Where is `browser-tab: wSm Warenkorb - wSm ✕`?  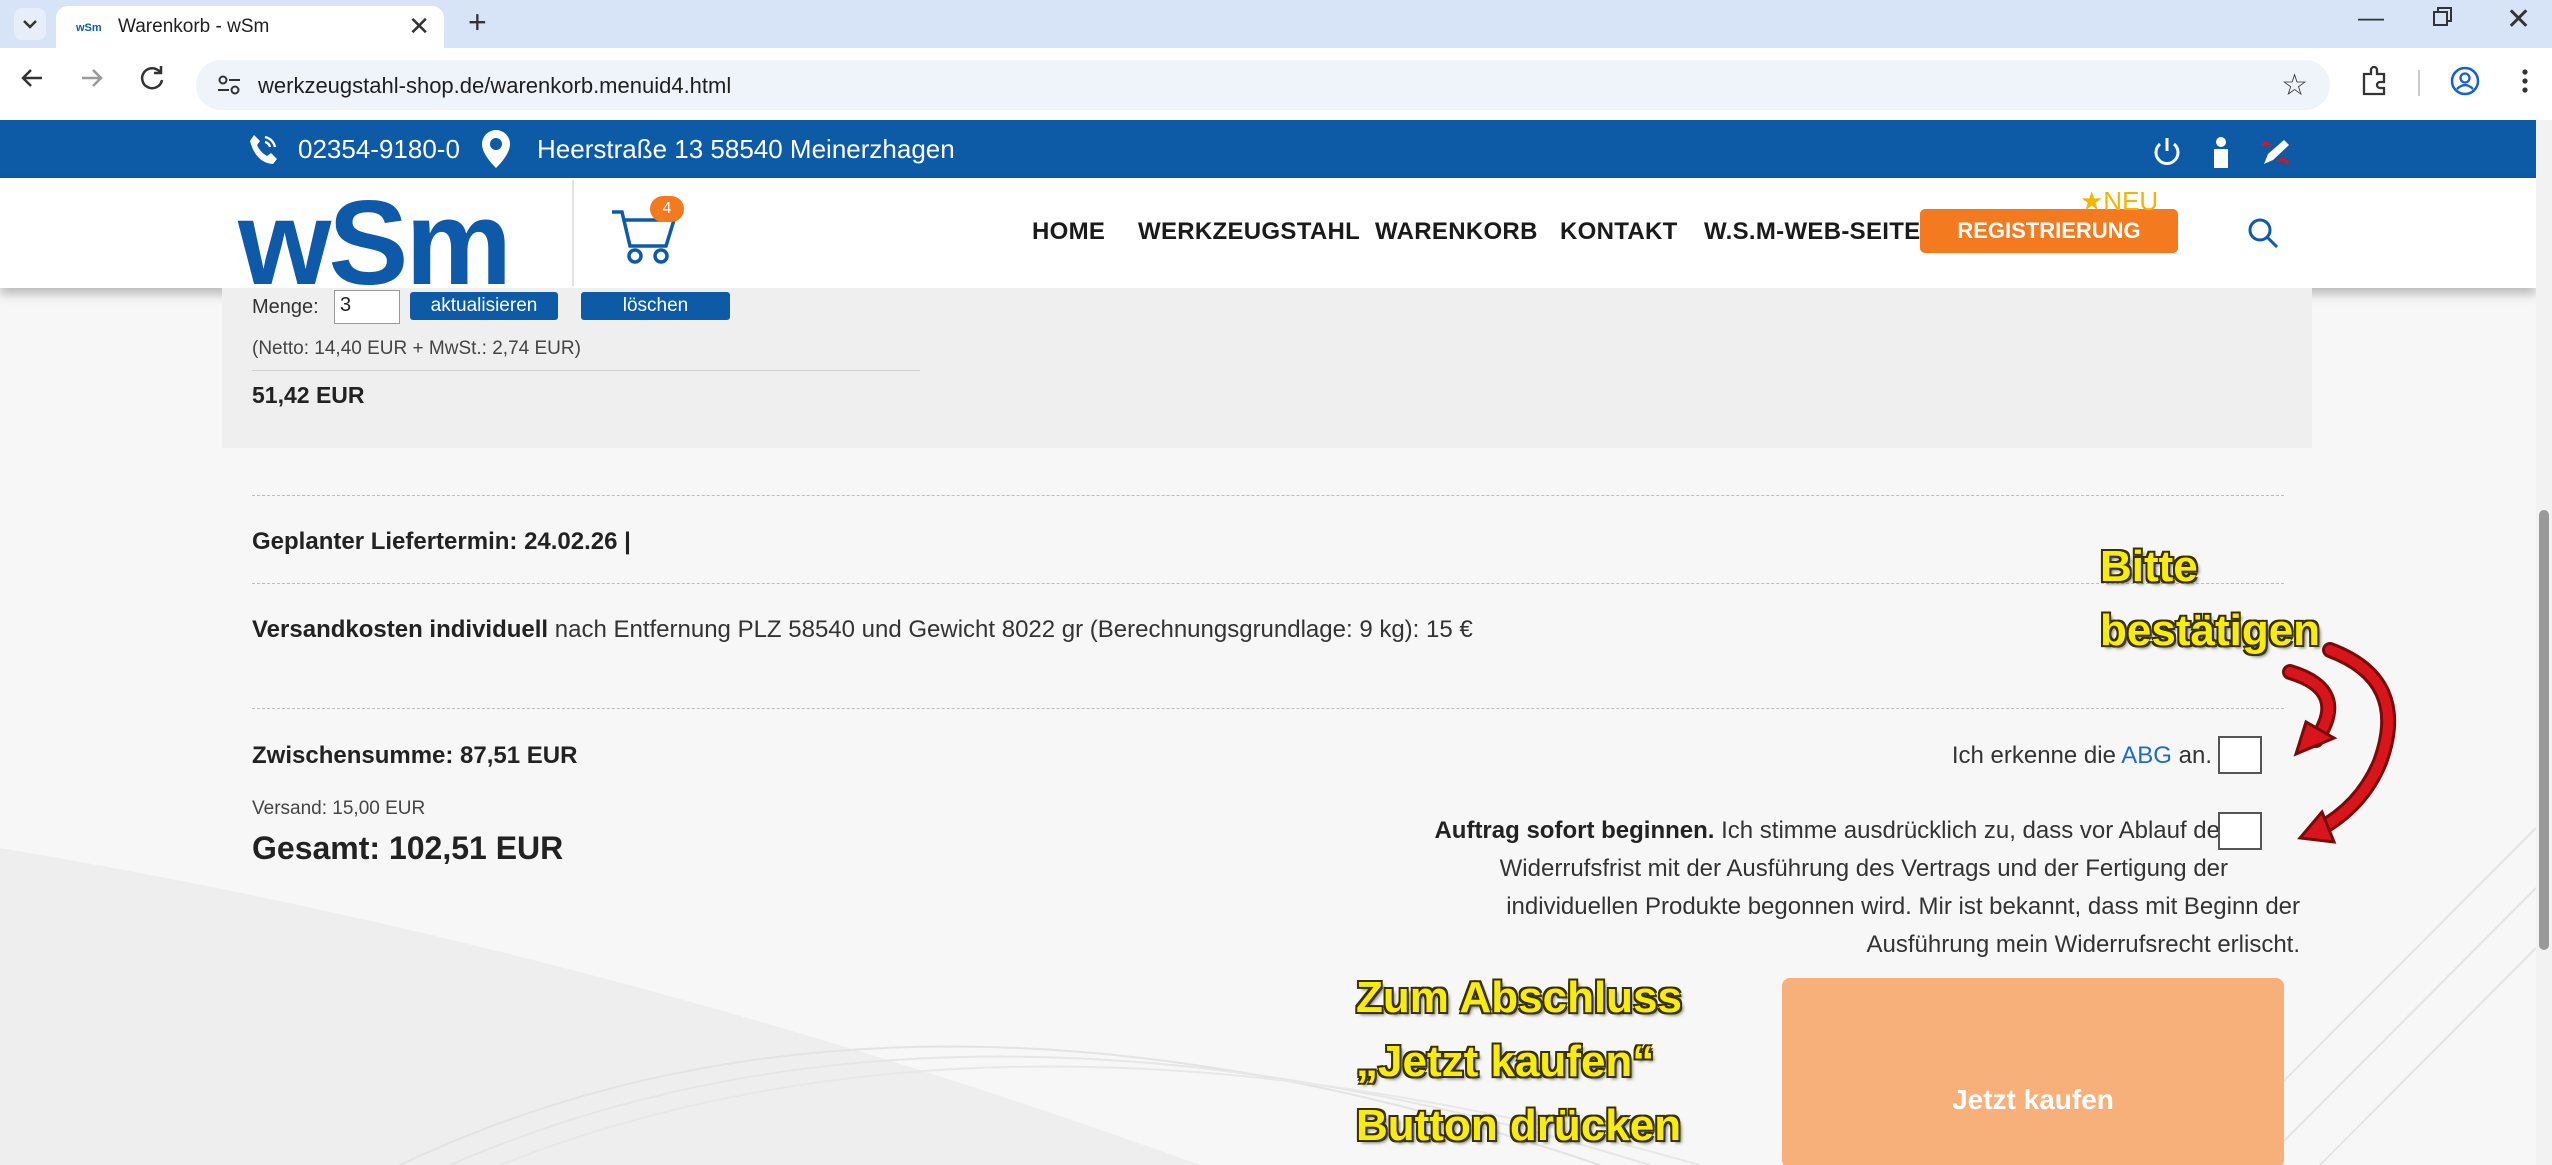
browser-tab: wSm Warenkorb - wSm ✕ is located at coordinates (250, 27).